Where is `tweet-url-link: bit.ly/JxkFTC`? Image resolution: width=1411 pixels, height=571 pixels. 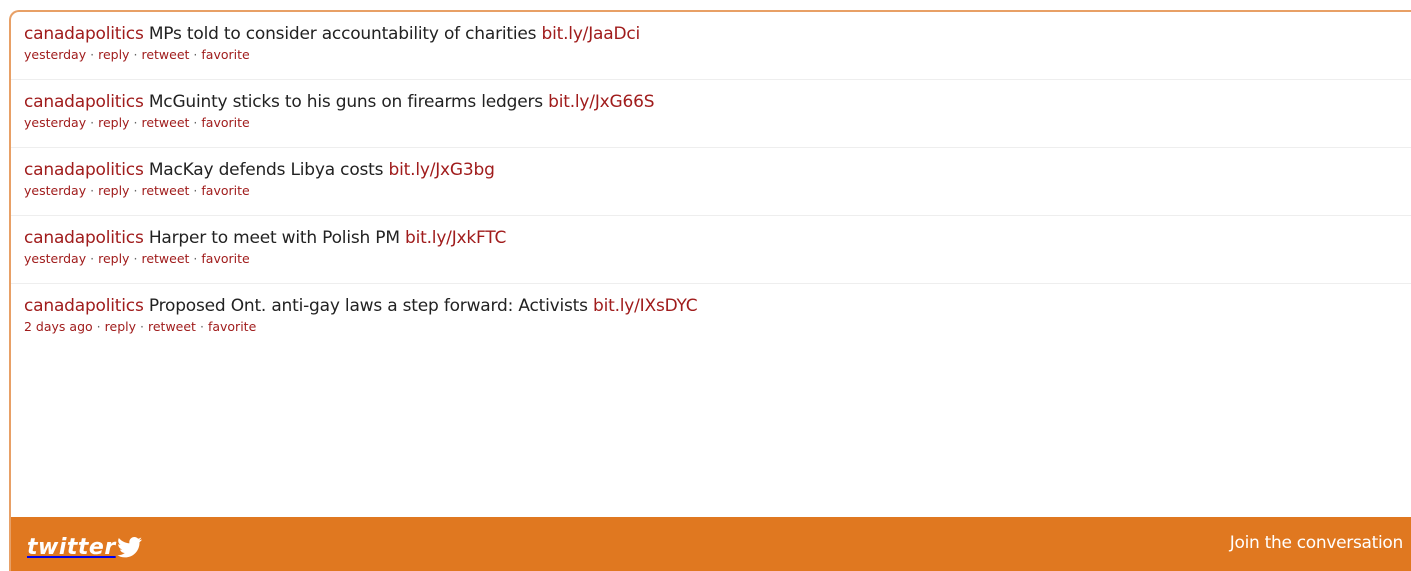 tweet-url-link: bit.ly/JxkFTC is located at coordinates (455, 238).